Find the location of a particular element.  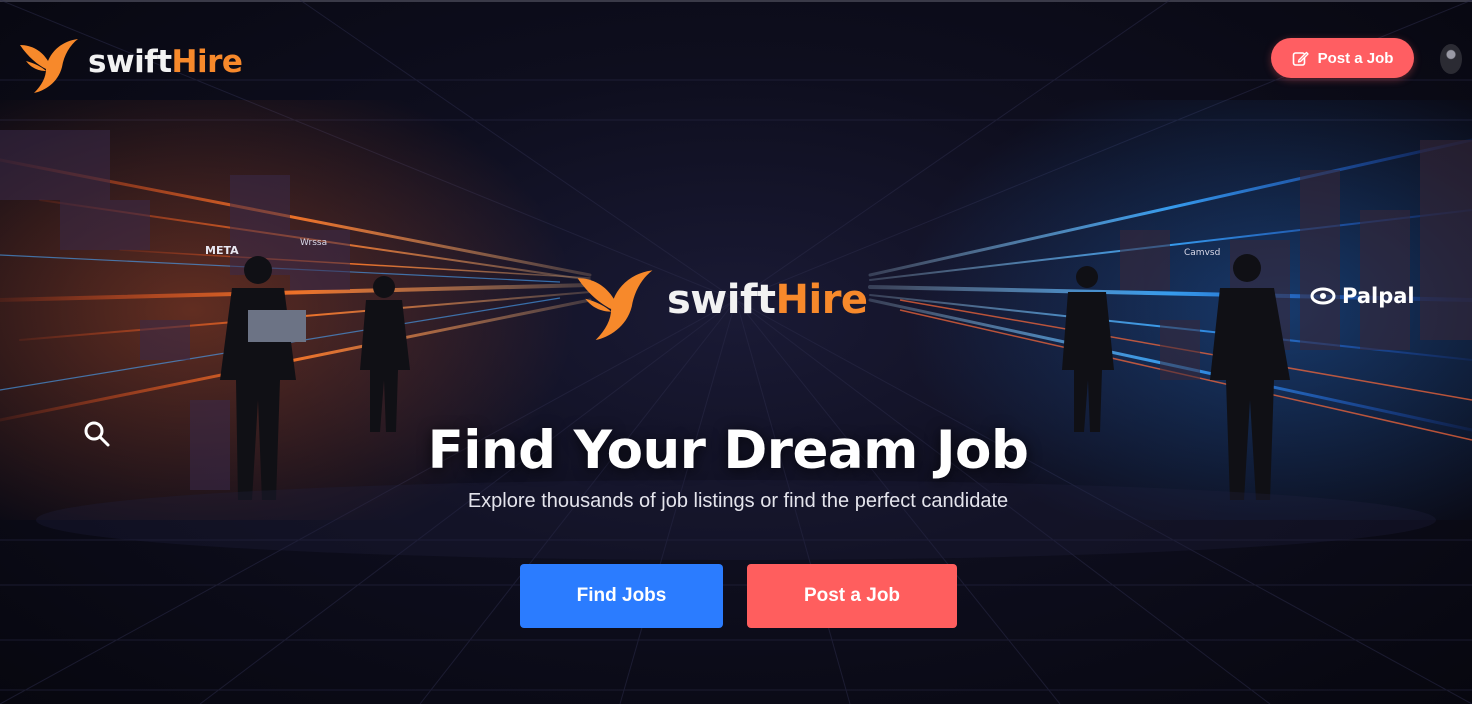

nav-brand-name: swiftHire is located at coordinates (165, 61).